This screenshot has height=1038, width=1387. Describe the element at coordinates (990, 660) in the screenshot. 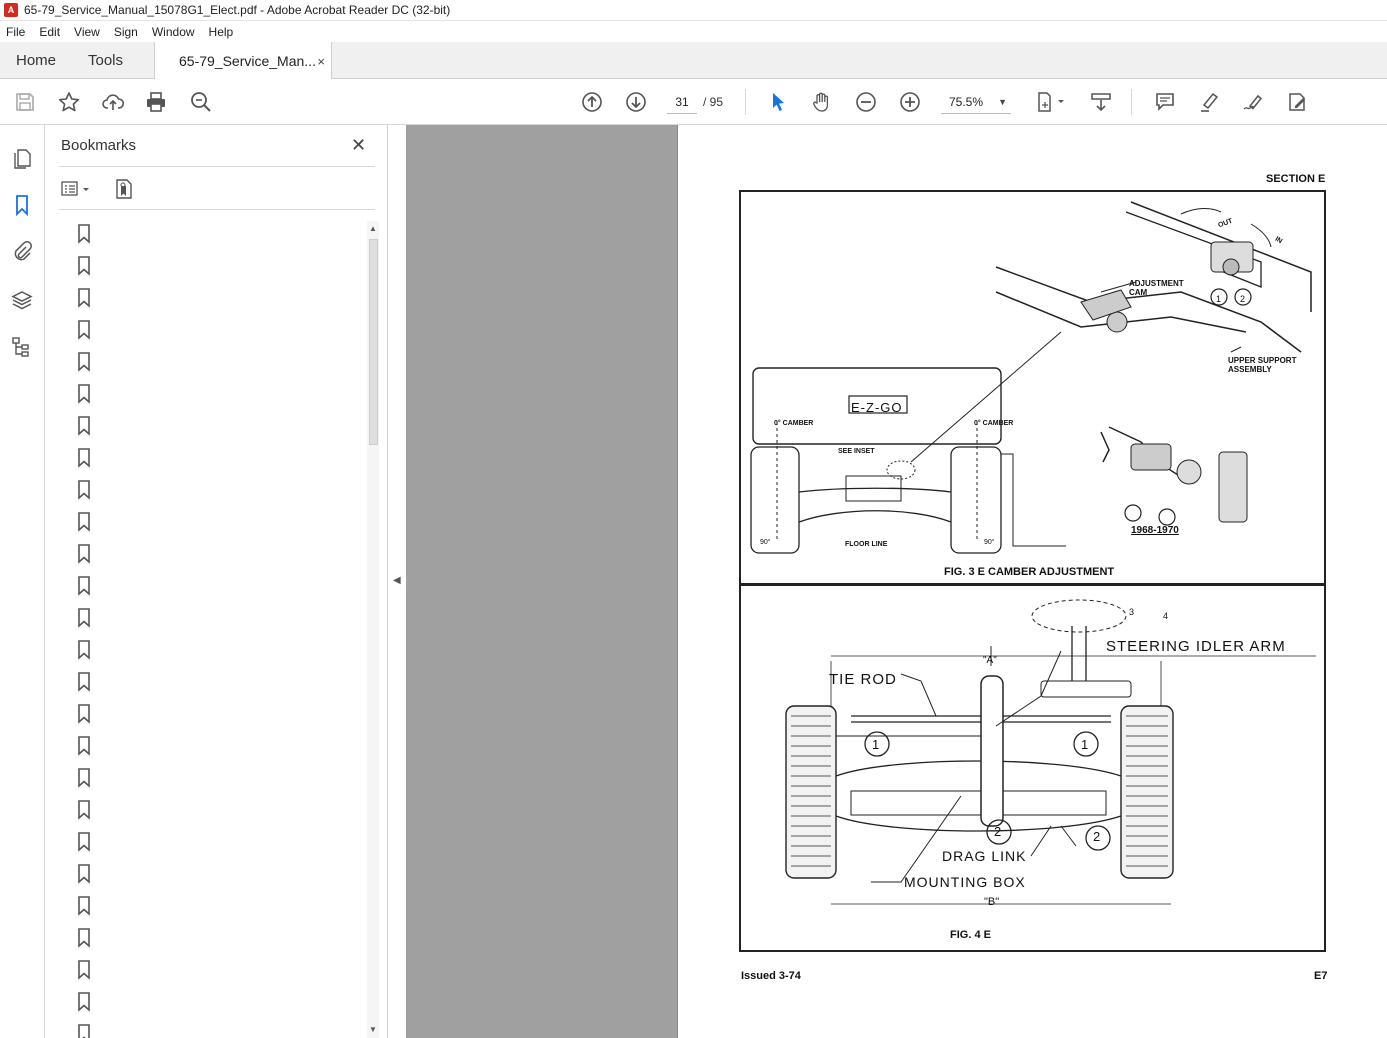

I see `dimension-a-label: "A"` at that location.